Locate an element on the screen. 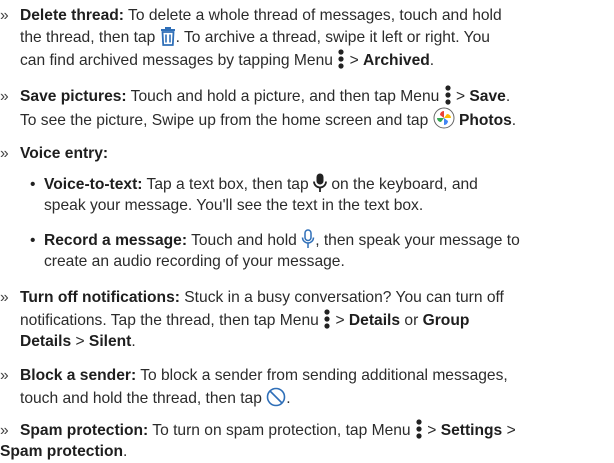 This screenshot has height=463, width=614. item-title: Block a sender: is located at coordinates (78, 375).